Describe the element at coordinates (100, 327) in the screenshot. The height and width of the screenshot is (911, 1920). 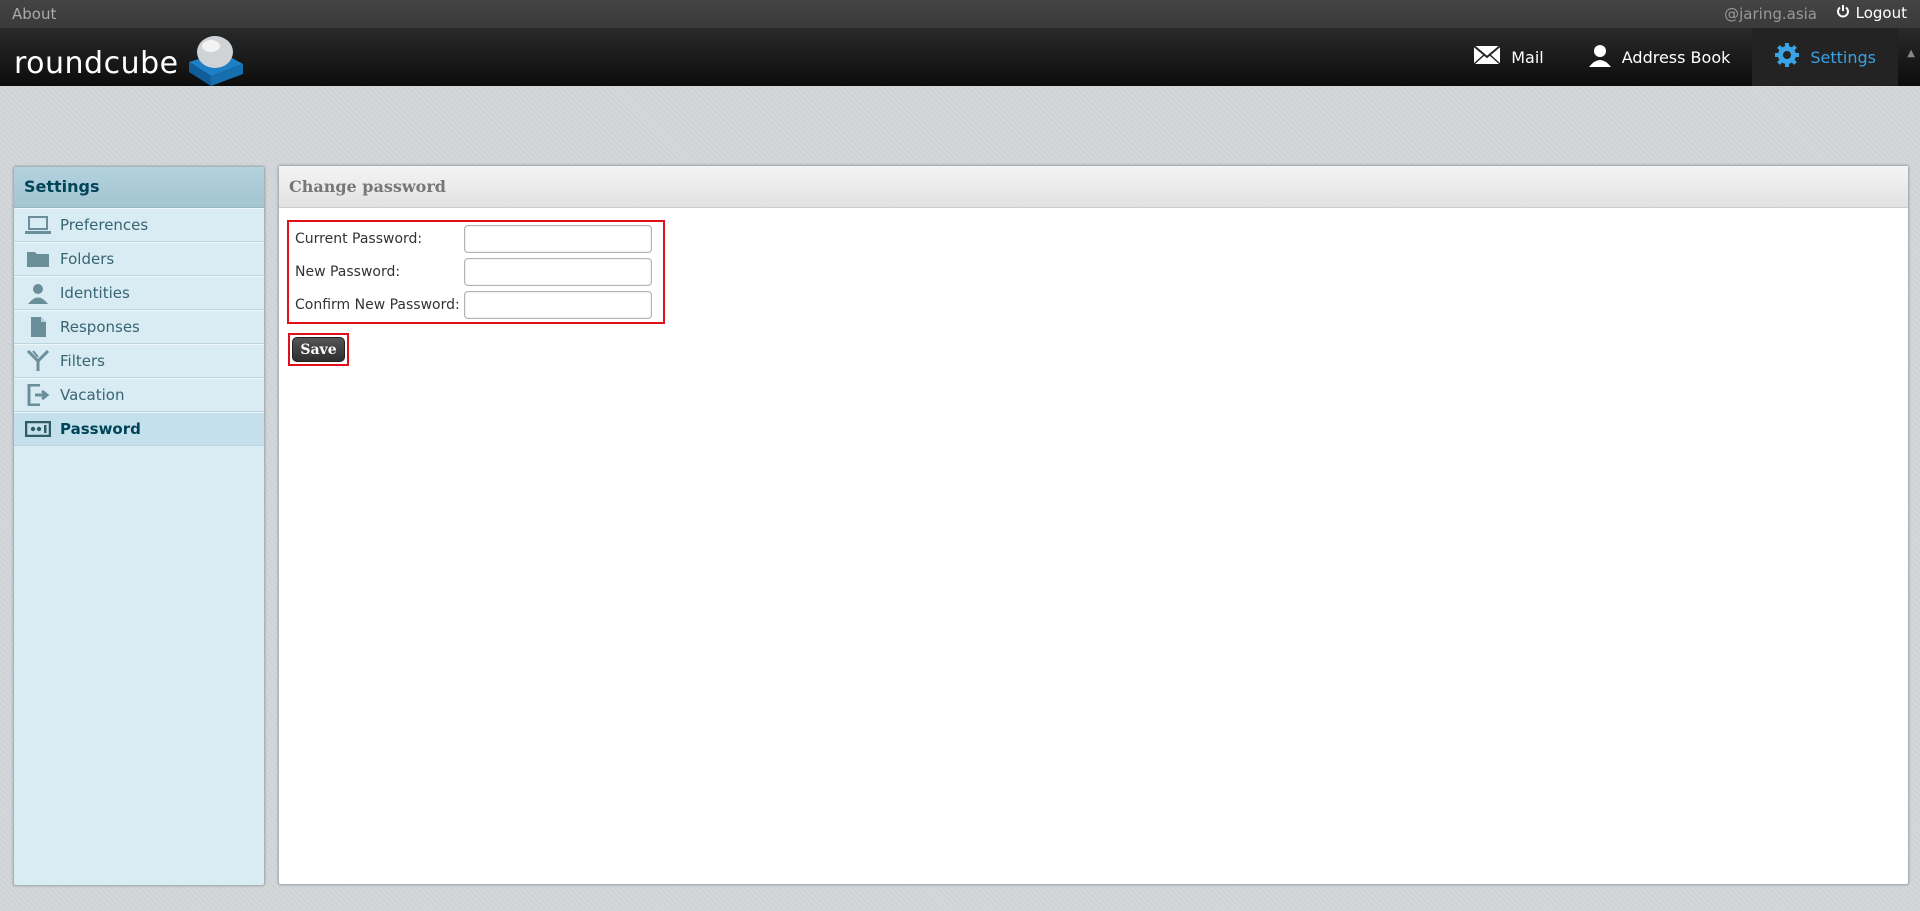
I see `sidebar-item-label: Responses` at that location.